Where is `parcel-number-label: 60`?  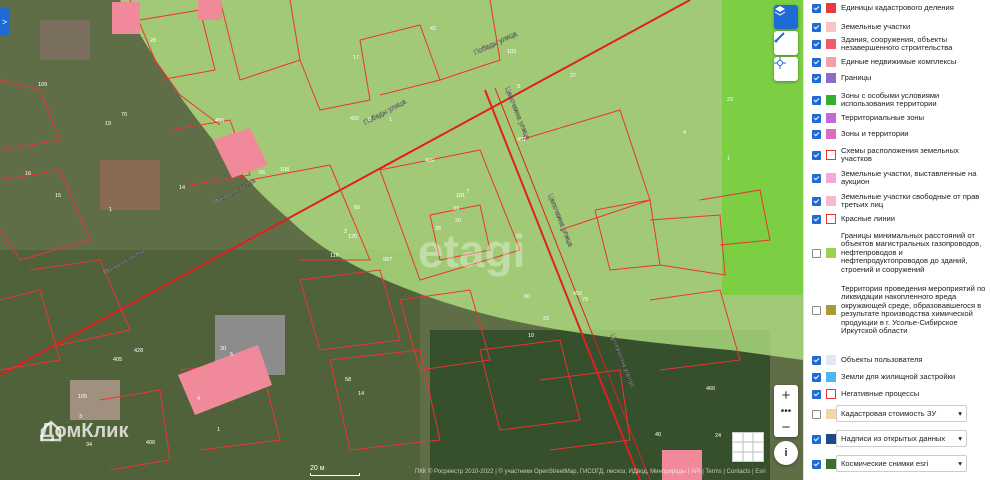 parcel-number-label: 60 is located at coordinates (527, 297).